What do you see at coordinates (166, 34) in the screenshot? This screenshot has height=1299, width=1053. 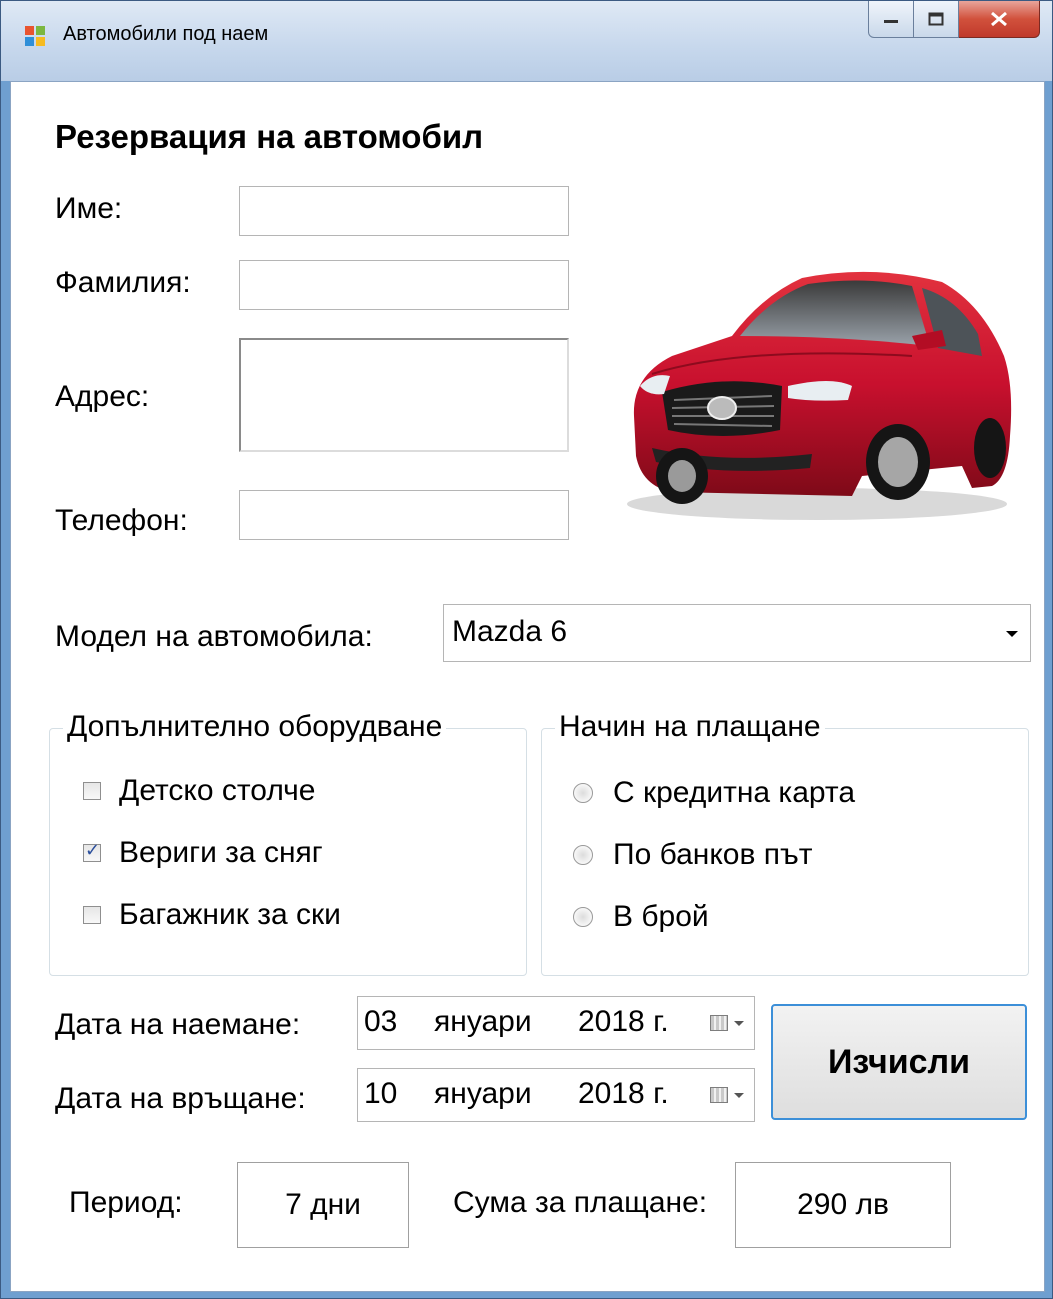 I see `window-title: Автомобили под наем` at bounding box center [166, 34].